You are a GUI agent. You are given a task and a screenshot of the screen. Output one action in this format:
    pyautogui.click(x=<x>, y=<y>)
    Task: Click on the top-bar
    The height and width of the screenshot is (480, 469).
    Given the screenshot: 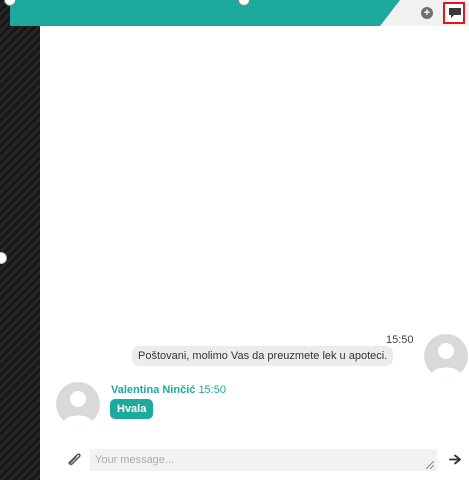 What is the action you would take?
    pyautogui.click(x=202, y=13)
    